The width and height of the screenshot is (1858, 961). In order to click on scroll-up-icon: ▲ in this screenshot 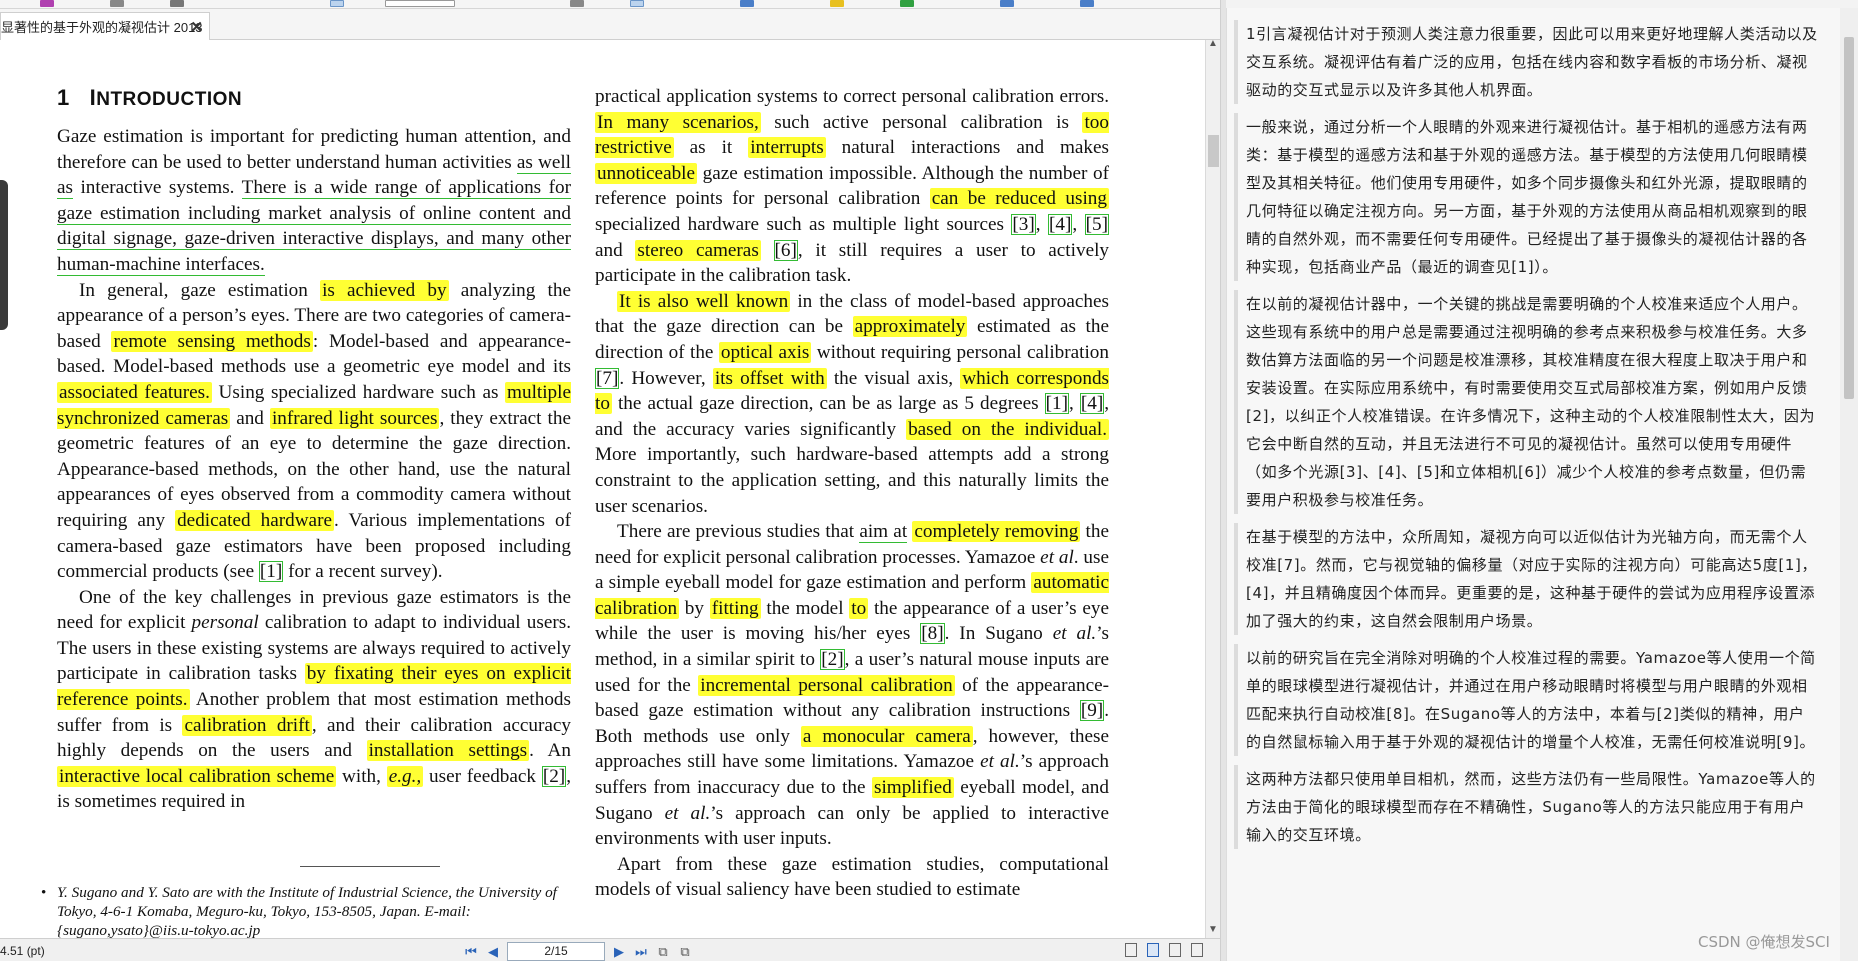, I will do `click(1213, 43)`.